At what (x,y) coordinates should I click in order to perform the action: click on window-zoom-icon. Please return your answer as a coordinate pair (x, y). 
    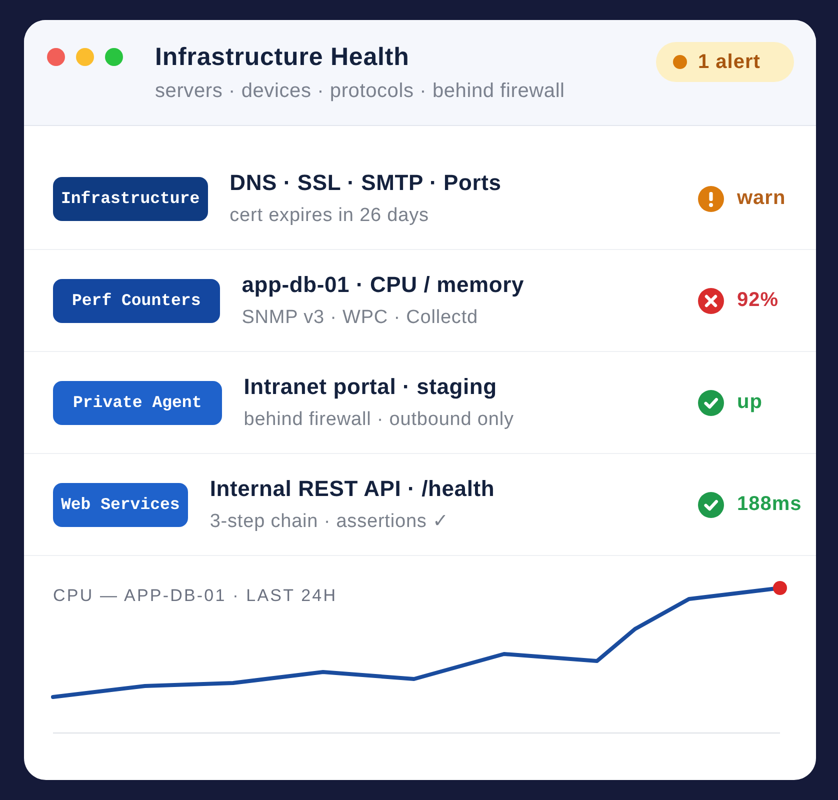
    Looking at the image, I should click on (114, 57).